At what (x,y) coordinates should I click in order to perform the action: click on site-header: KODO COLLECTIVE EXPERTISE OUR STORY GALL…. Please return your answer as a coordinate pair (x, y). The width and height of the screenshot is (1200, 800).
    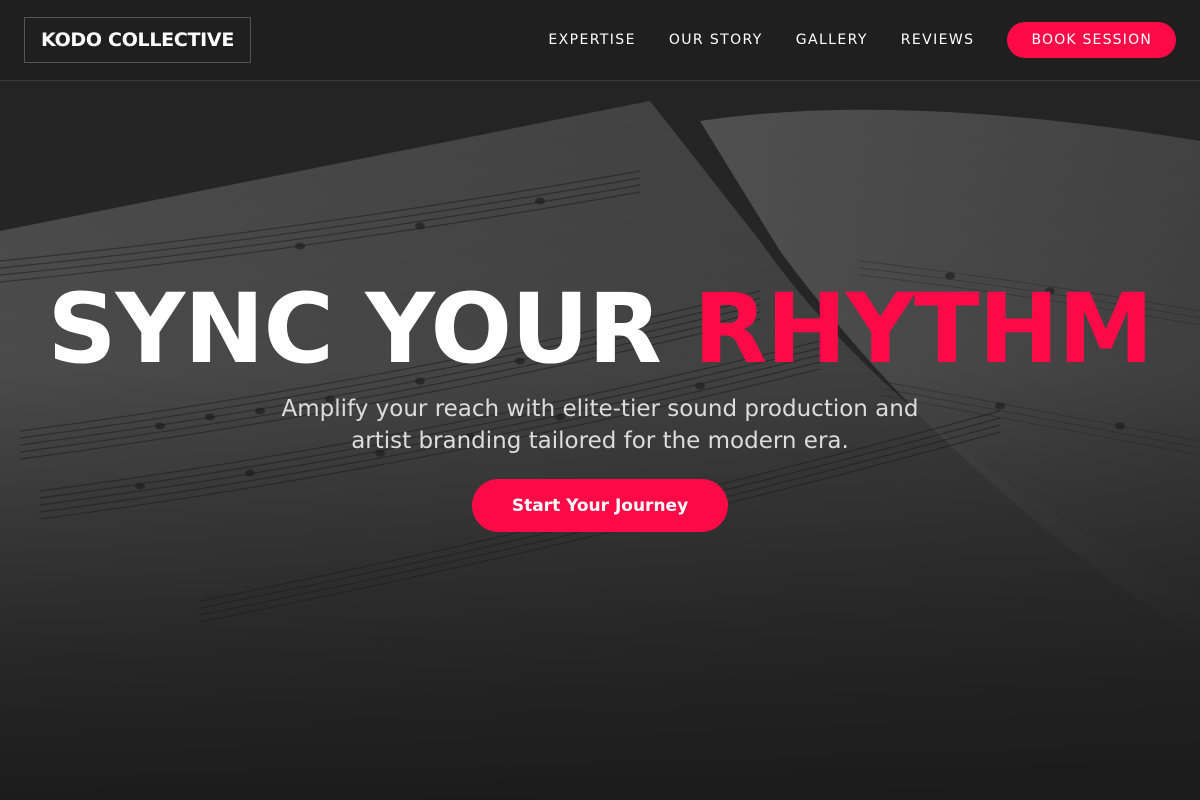
    Looking at the image, I should click on (600, 40).